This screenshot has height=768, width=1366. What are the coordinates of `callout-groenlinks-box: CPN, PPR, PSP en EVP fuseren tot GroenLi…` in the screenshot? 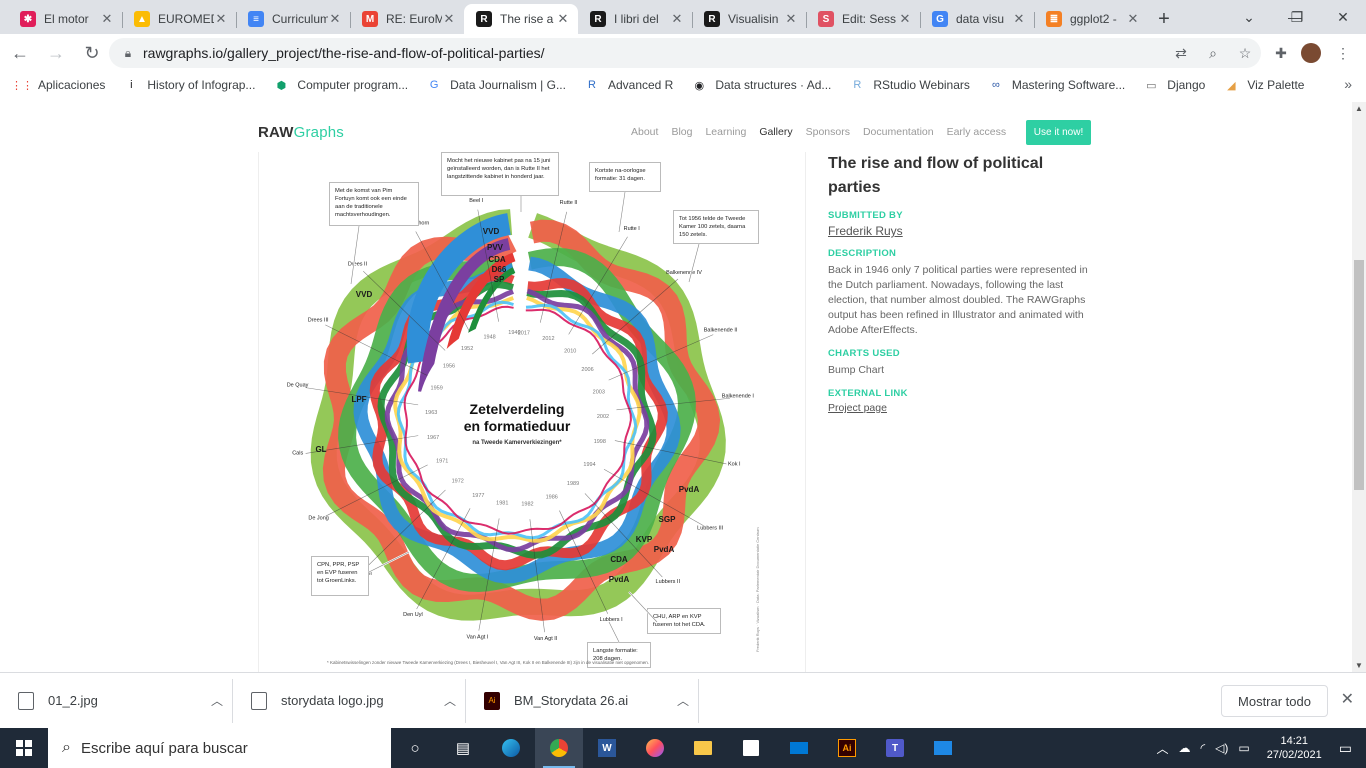 It's located at (340, 576).